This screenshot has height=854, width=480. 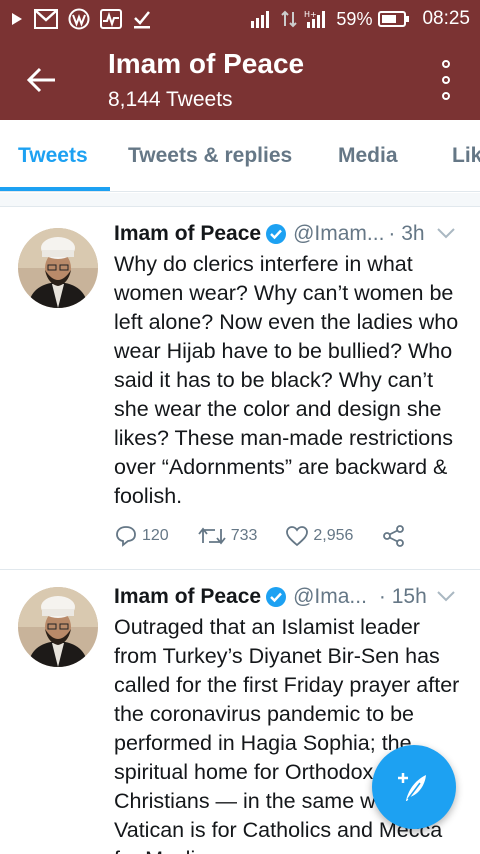 What do you see at coordinates (240, 200) in the screenshot?
I see `divider` at bounding box center [240, 200].